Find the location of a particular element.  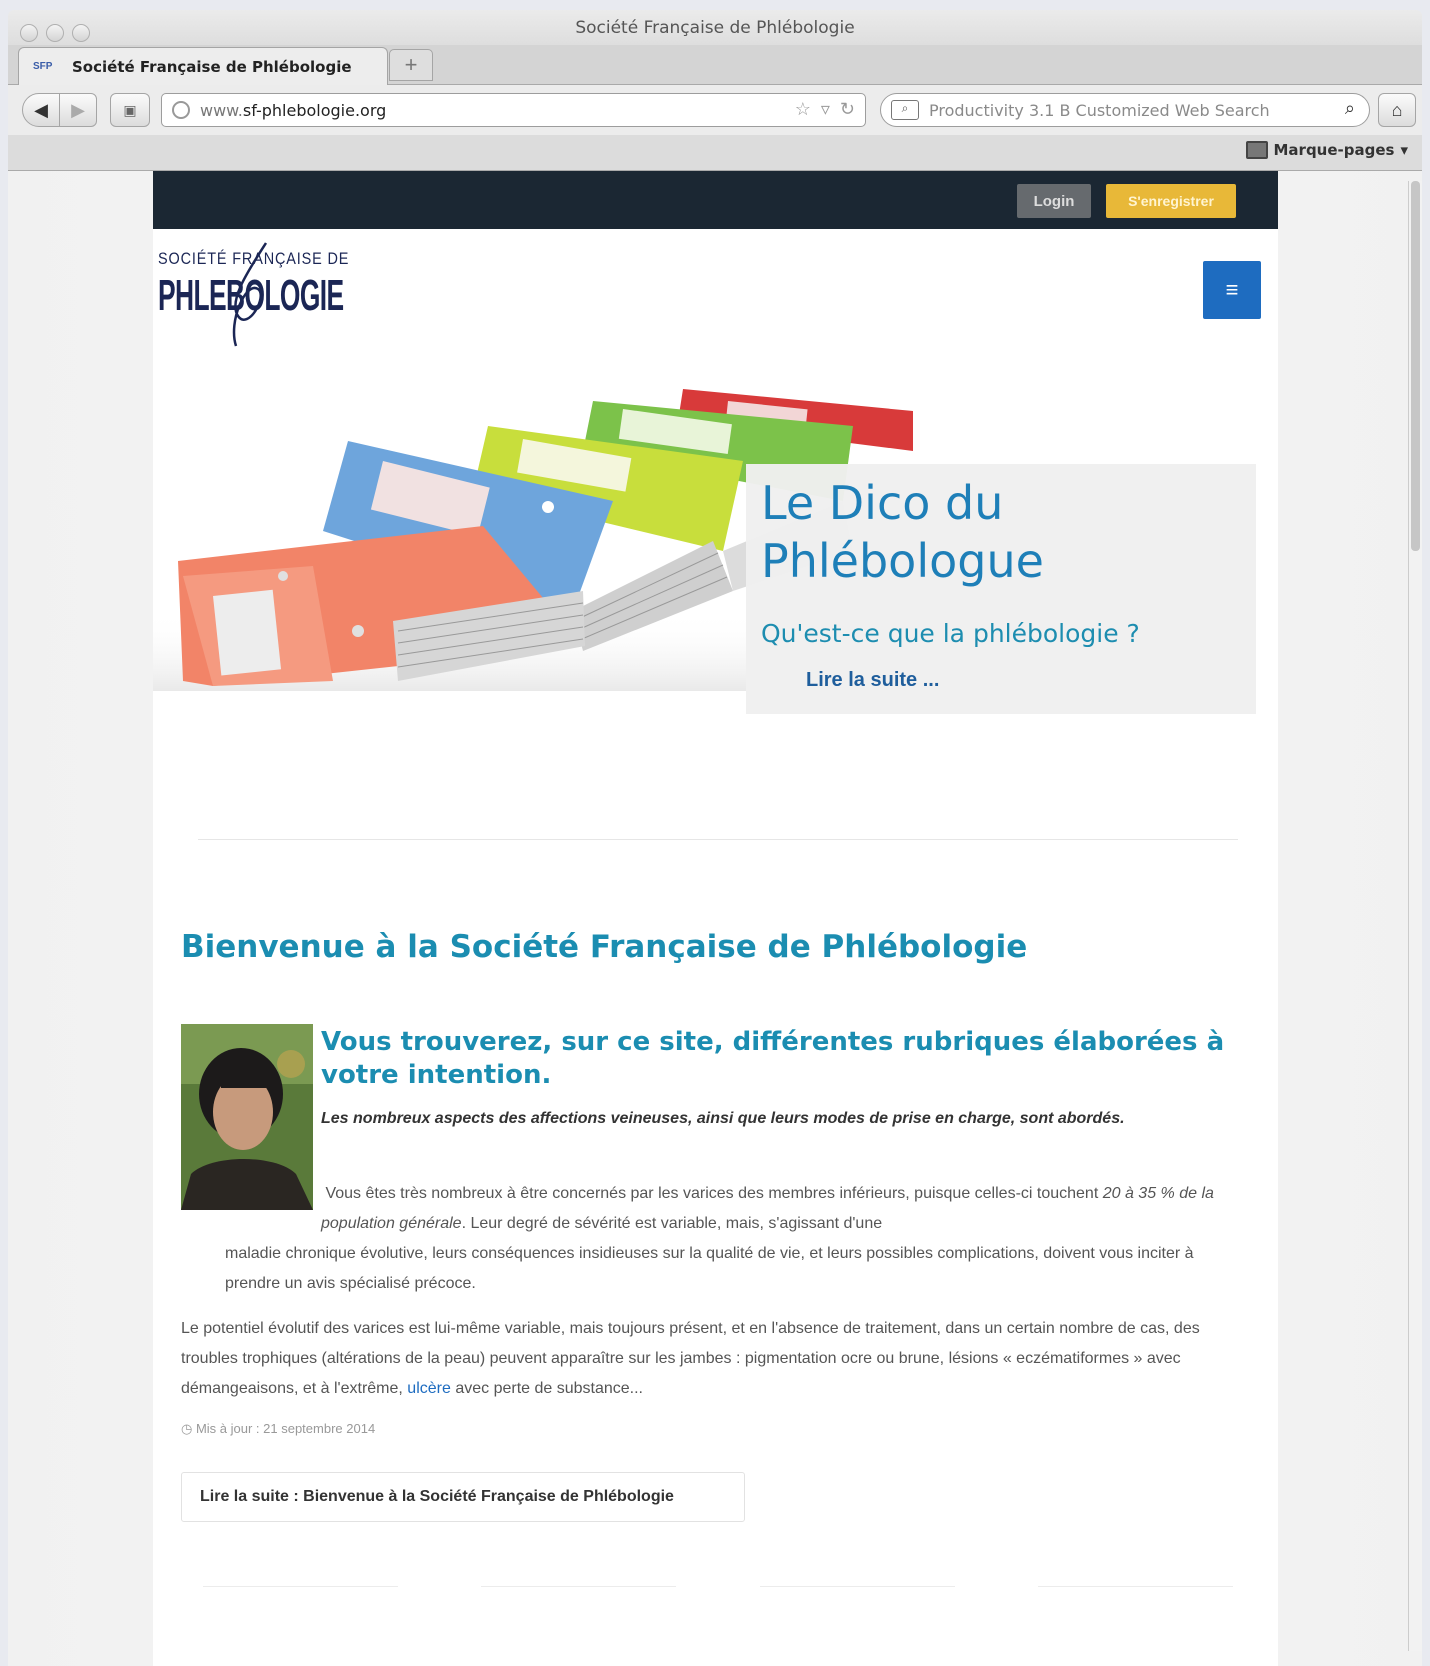

puzzle-icon: ▣ is located at coordinates (130, 109).